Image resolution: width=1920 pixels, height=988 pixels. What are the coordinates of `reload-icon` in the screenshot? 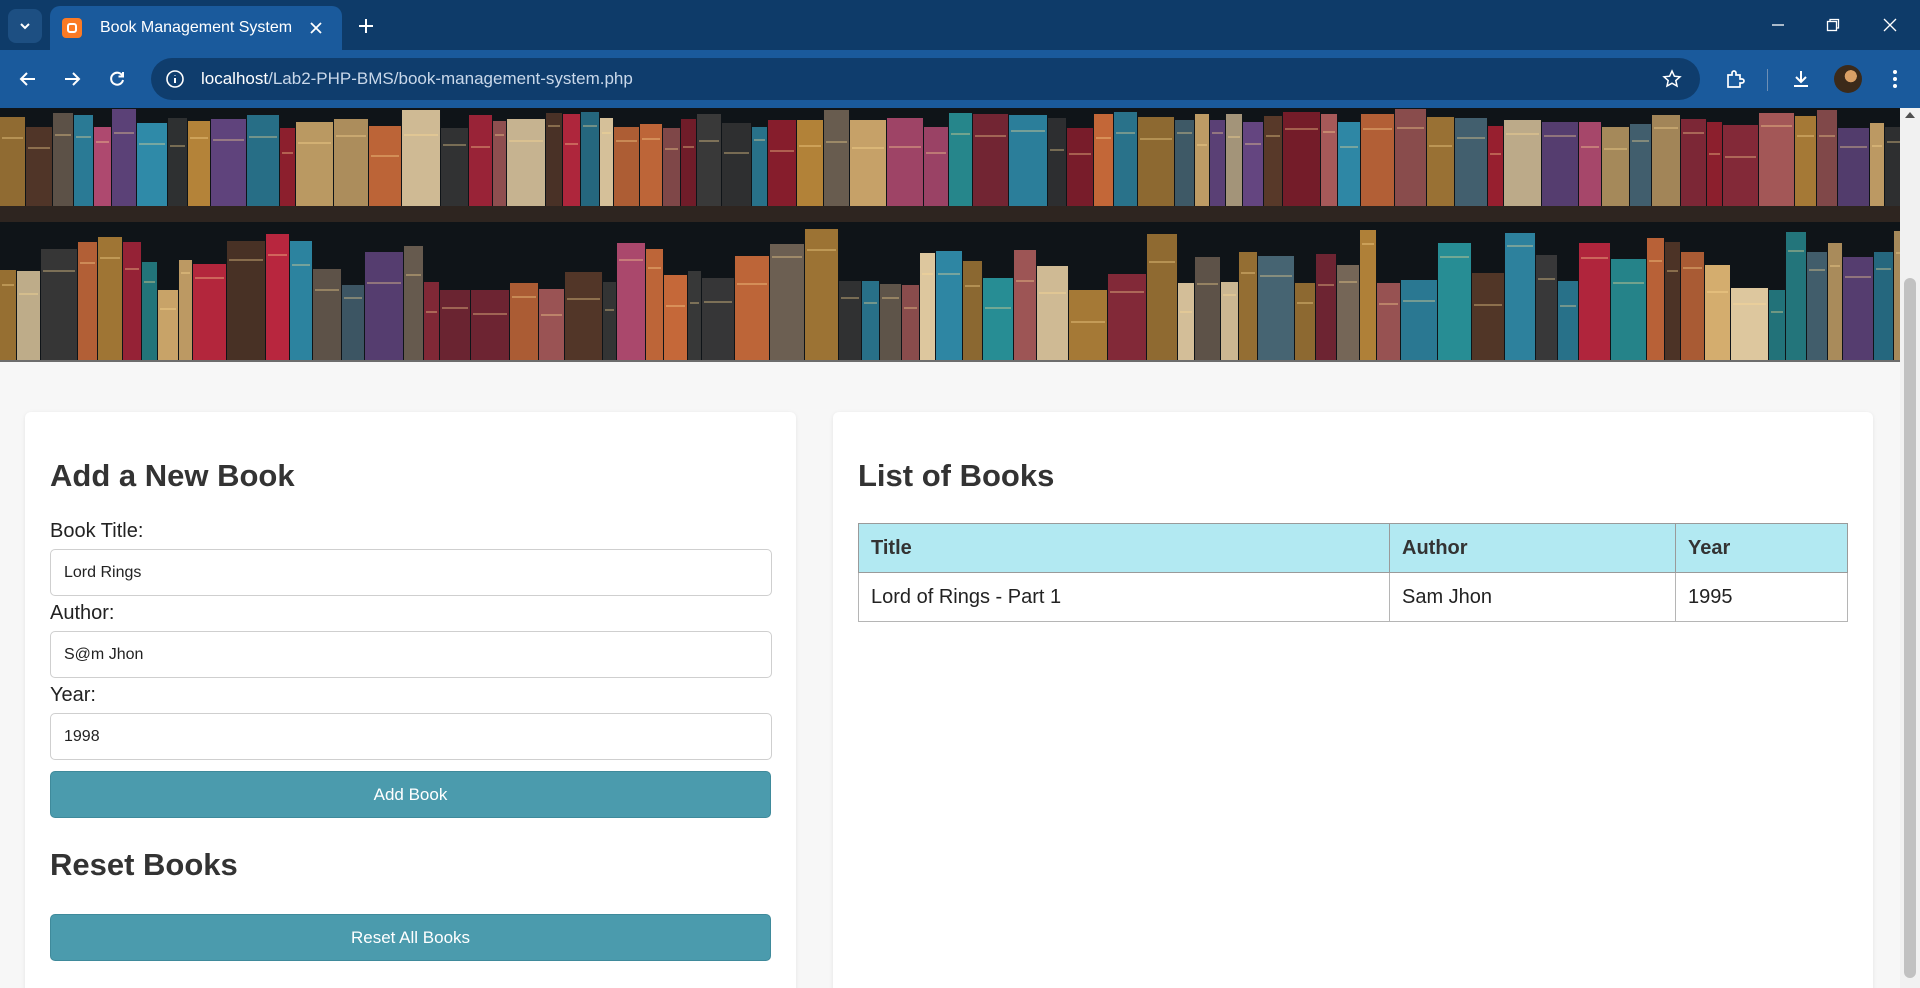 It's located at (117, 78).